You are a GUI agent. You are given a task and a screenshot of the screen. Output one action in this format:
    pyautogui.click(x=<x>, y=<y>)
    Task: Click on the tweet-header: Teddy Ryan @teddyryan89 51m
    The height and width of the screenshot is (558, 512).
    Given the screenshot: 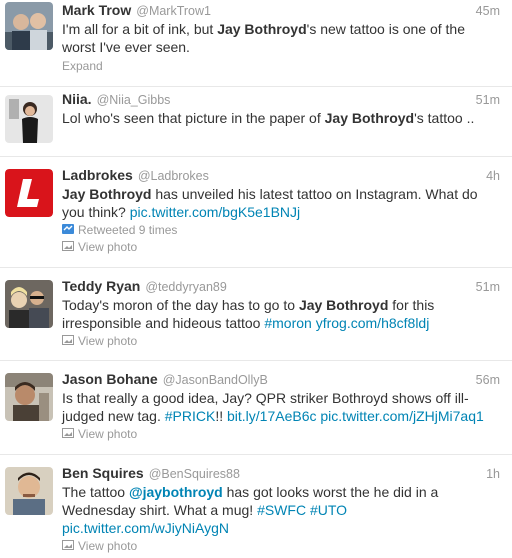 What is the action you would take?
    pyautogui.click(x=281, y=286)
    